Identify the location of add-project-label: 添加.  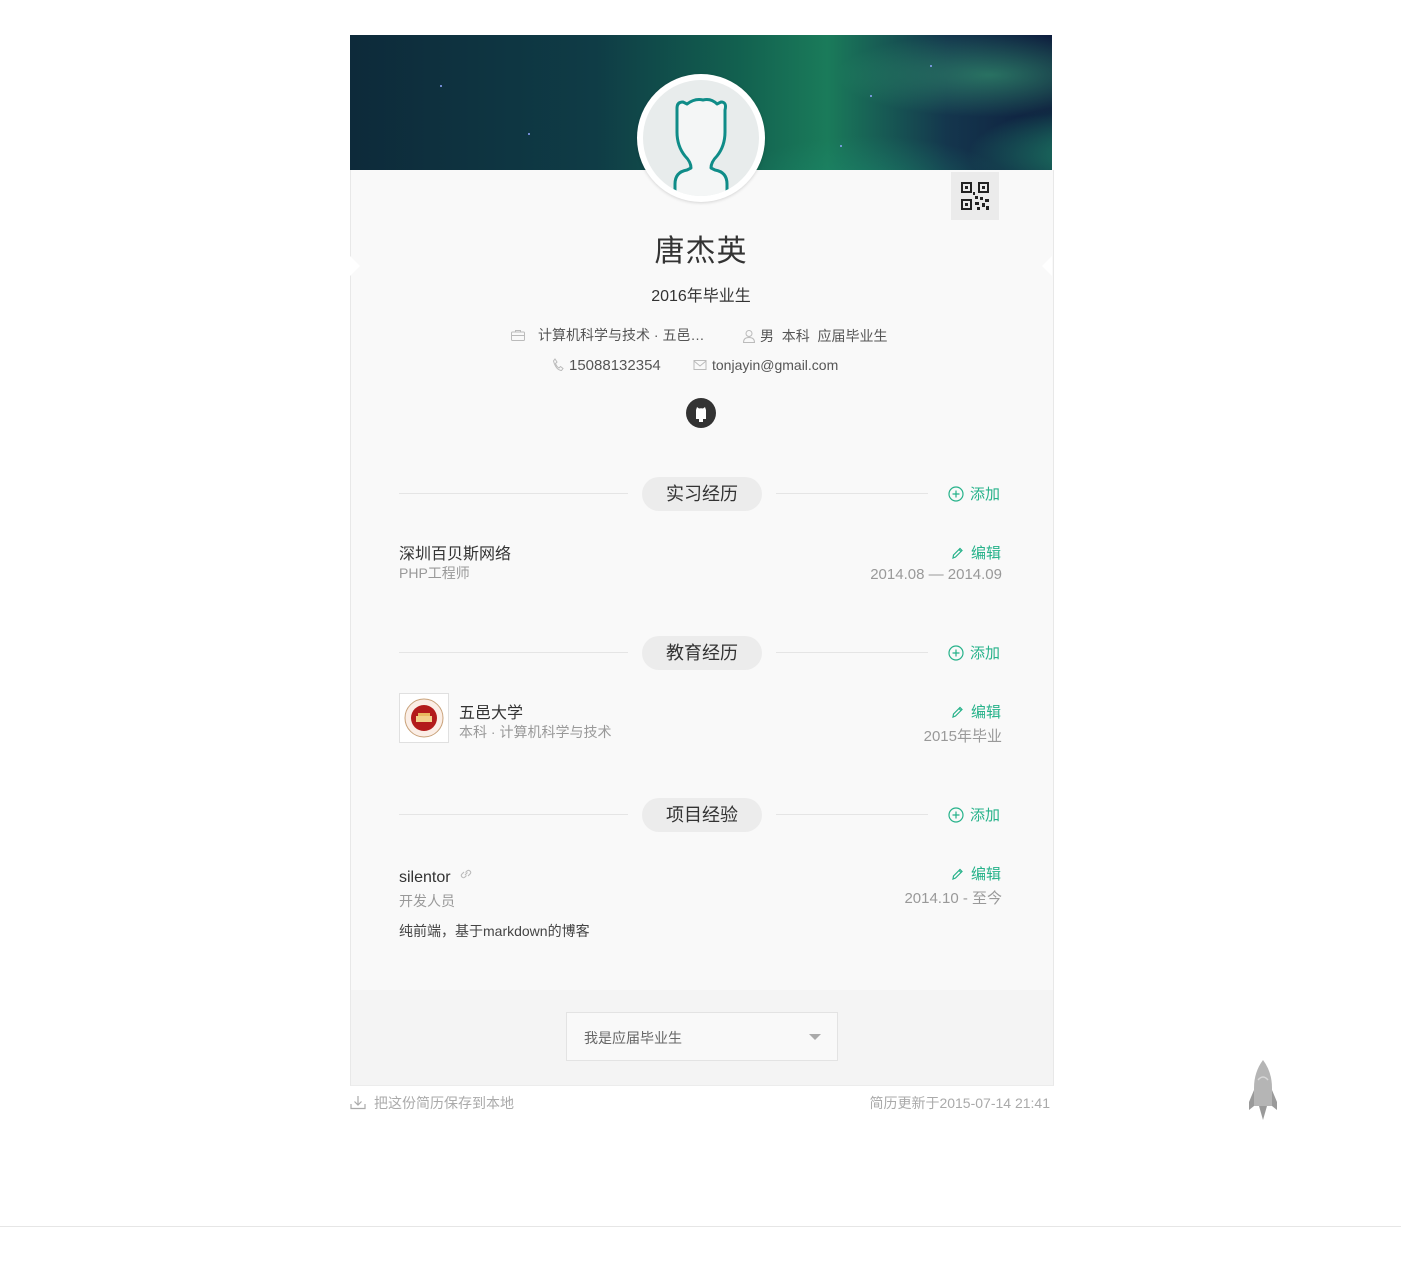
(985, 815).